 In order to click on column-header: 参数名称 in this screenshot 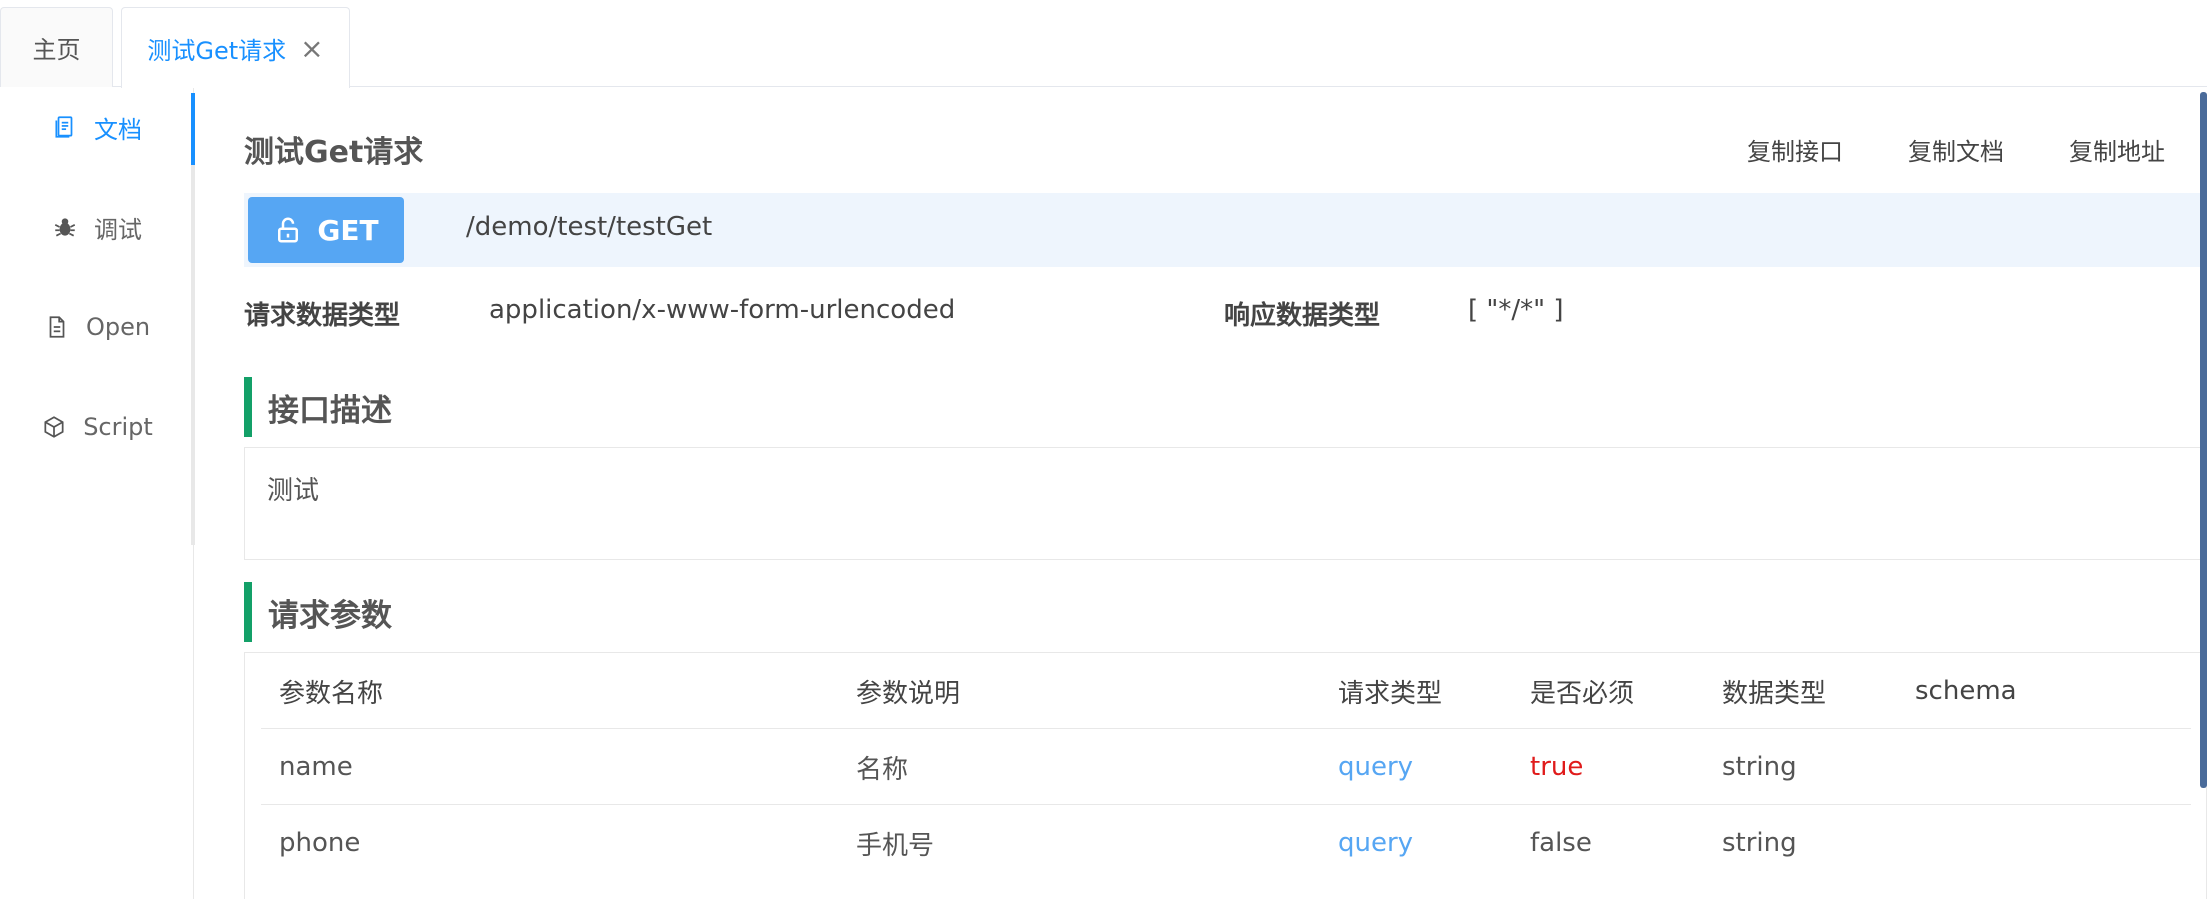, I will do `click(331, 693)`.